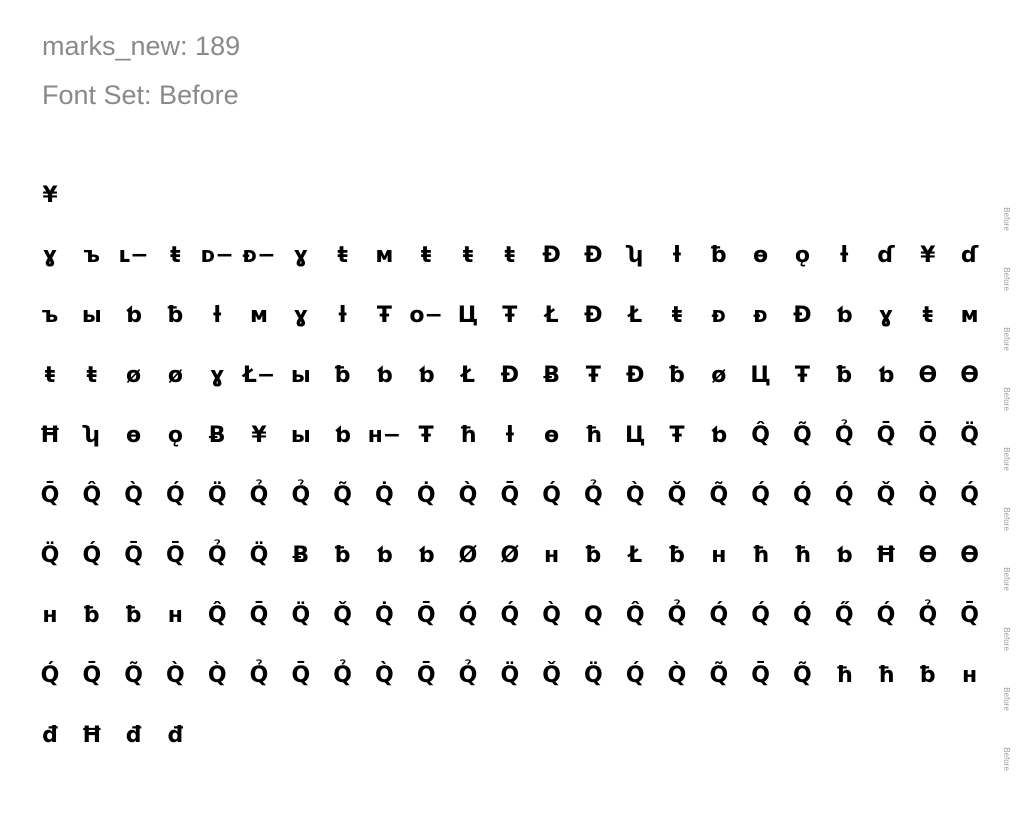  Describe the element at coordinates (969, 315) in the screenshot. I see `glyph-cell: ᴍ` at that location.